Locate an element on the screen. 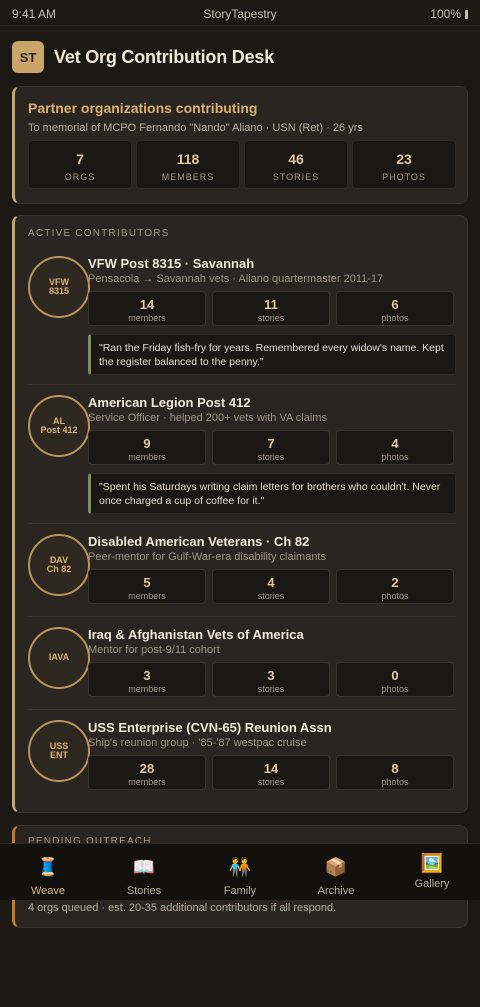  tab-gallery: 🖼️ Gallery is located at coordinates (432, 872).